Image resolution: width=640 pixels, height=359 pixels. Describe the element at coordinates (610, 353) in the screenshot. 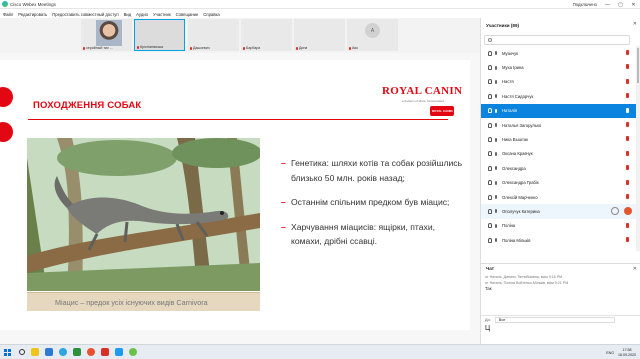

I see `language-indicator: ENG` at that location.